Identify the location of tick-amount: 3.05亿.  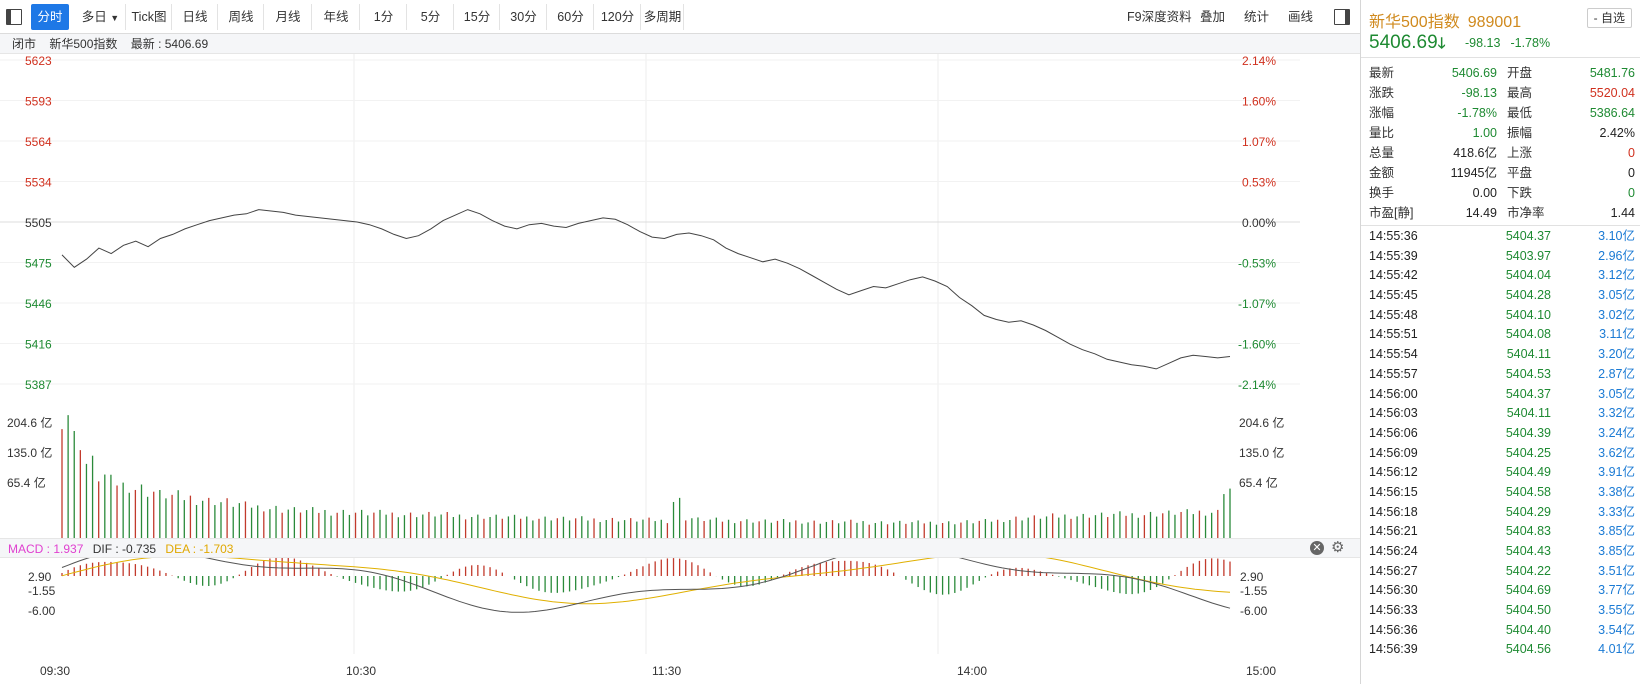
(1616, 295).